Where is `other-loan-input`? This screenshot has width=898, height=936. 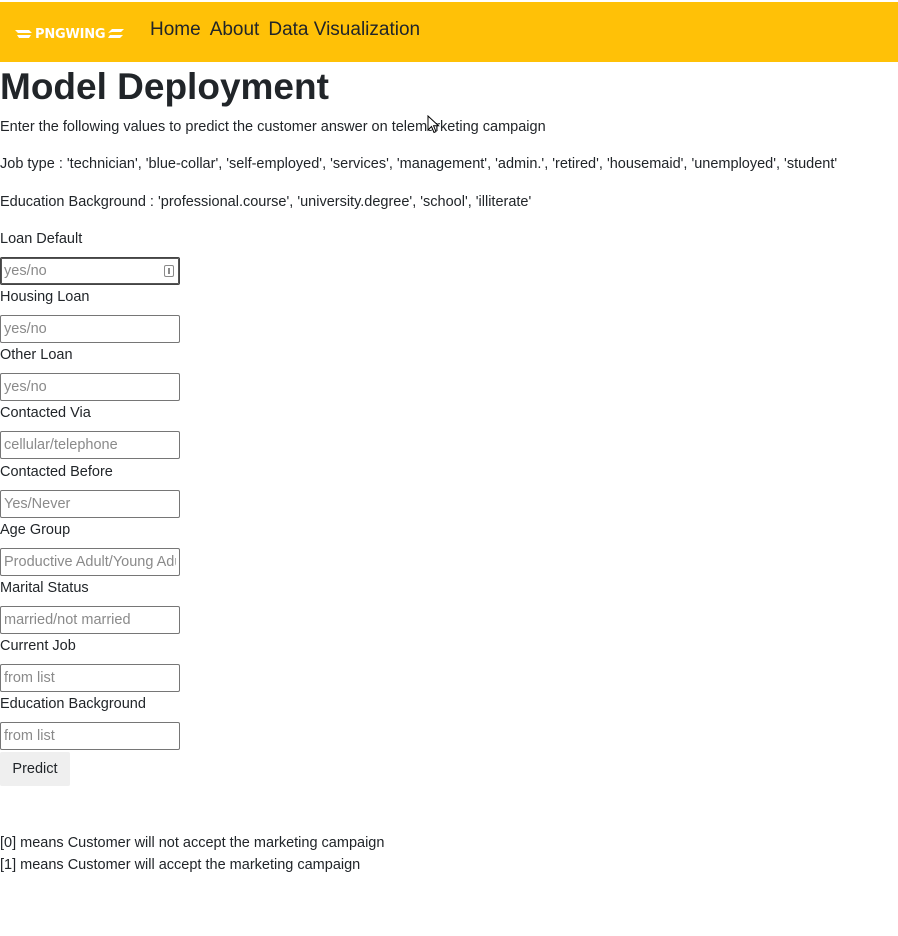 other-loan-input is located at coordinates (90, 387).